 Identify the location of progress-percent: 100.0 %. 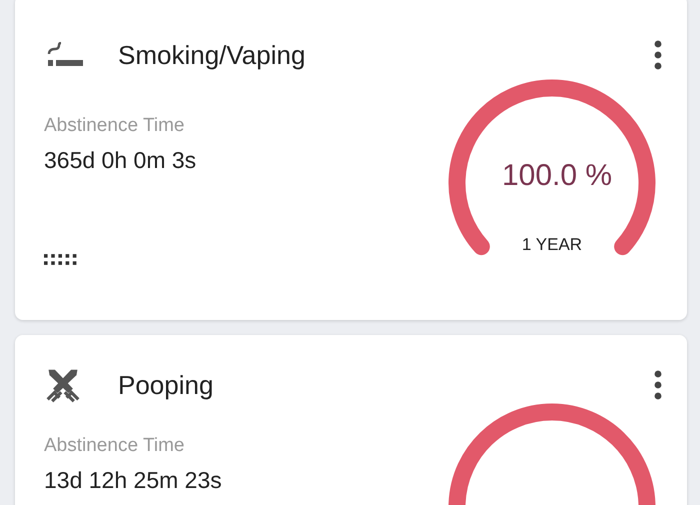
(557, 176).